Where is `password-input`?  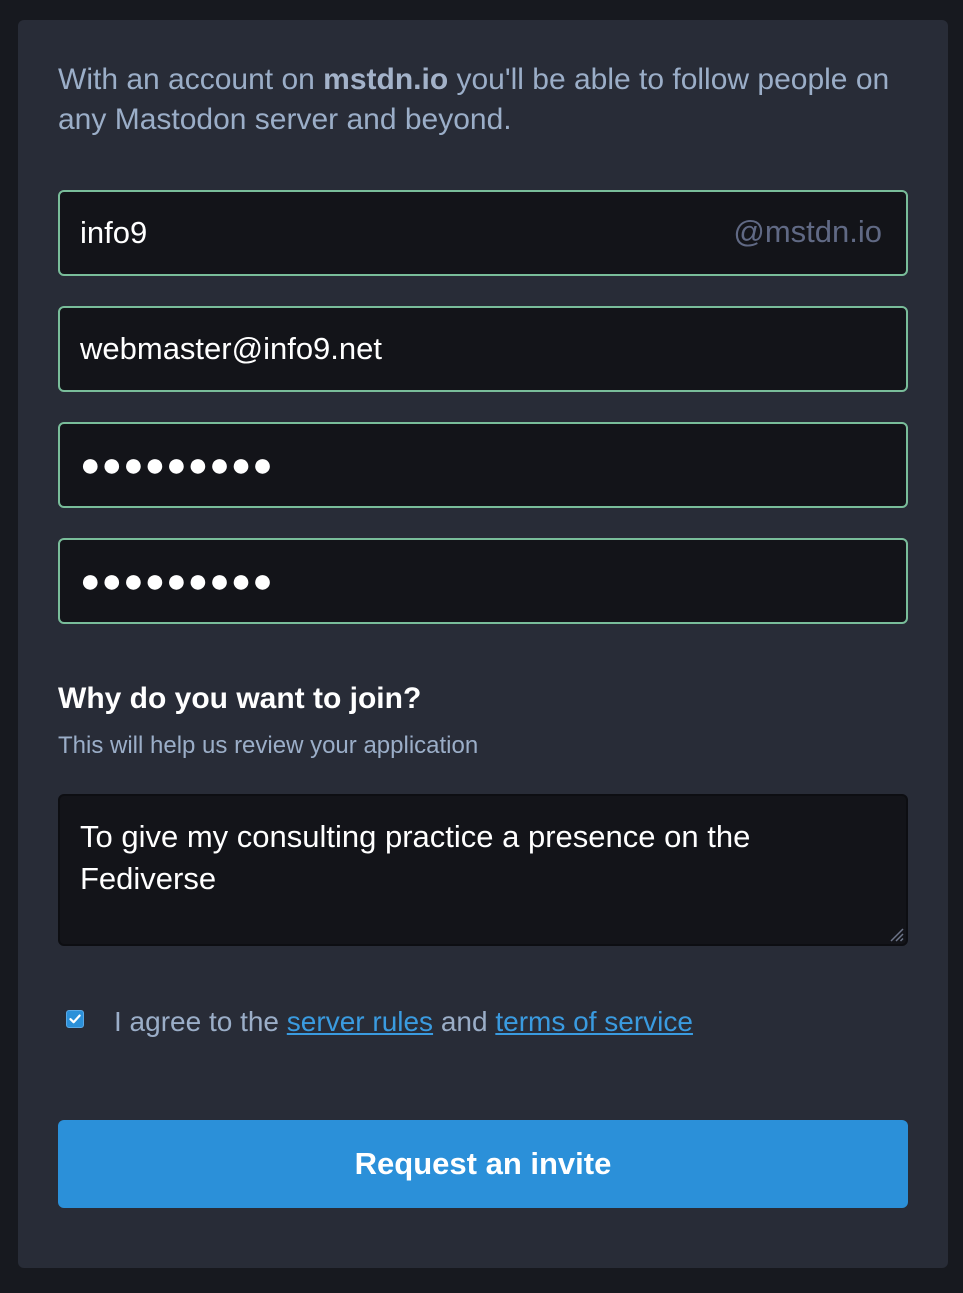
password-input is located at coordinates (483, 465).